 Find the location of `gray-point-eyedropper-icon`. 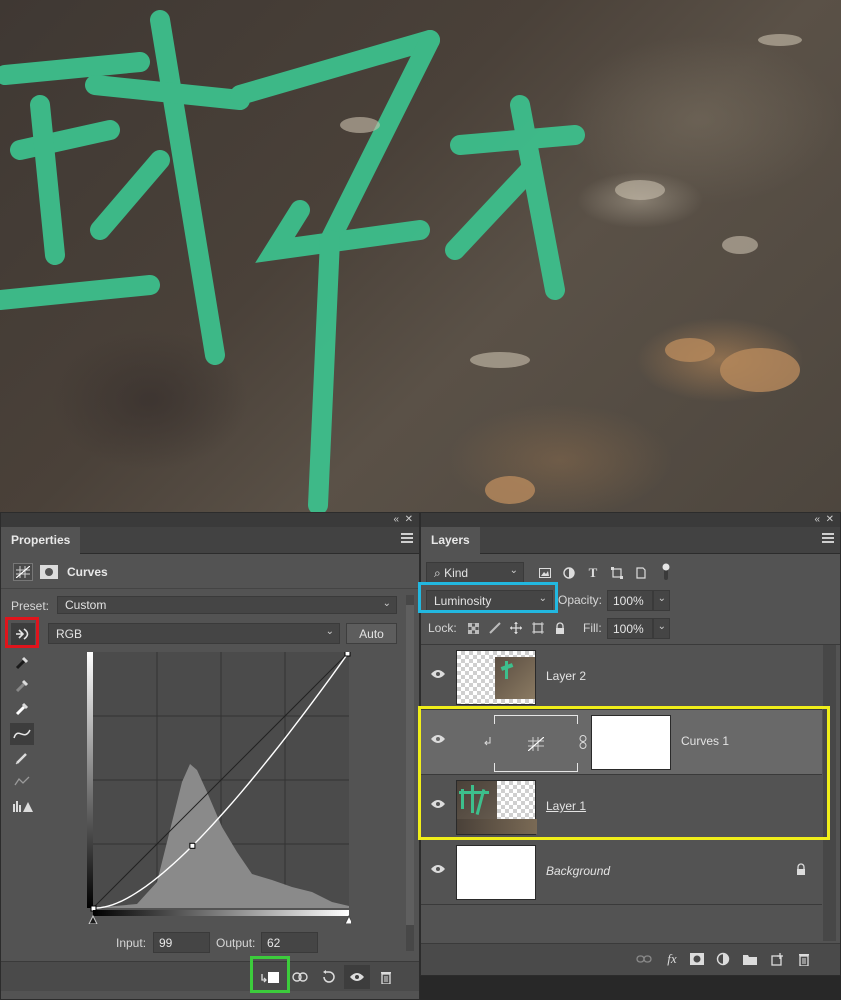

gray-point-eyedropper-icon is located at coordinates (22, 686).